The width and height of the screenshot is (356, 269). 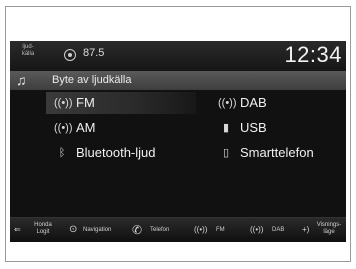 I want to click on honda-logit-button: ⇐ Honda Logit, so click(x=35, y=230).